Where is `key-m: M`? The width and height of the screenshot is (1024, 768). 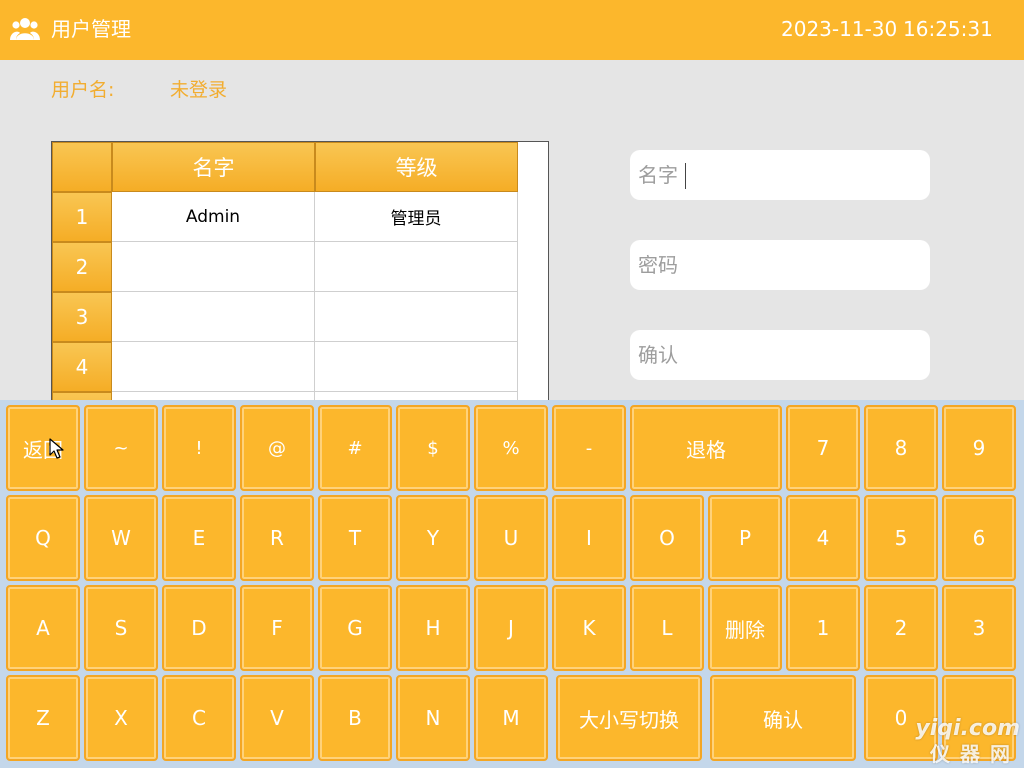
key-m: M is located at coordinates (511, 718).